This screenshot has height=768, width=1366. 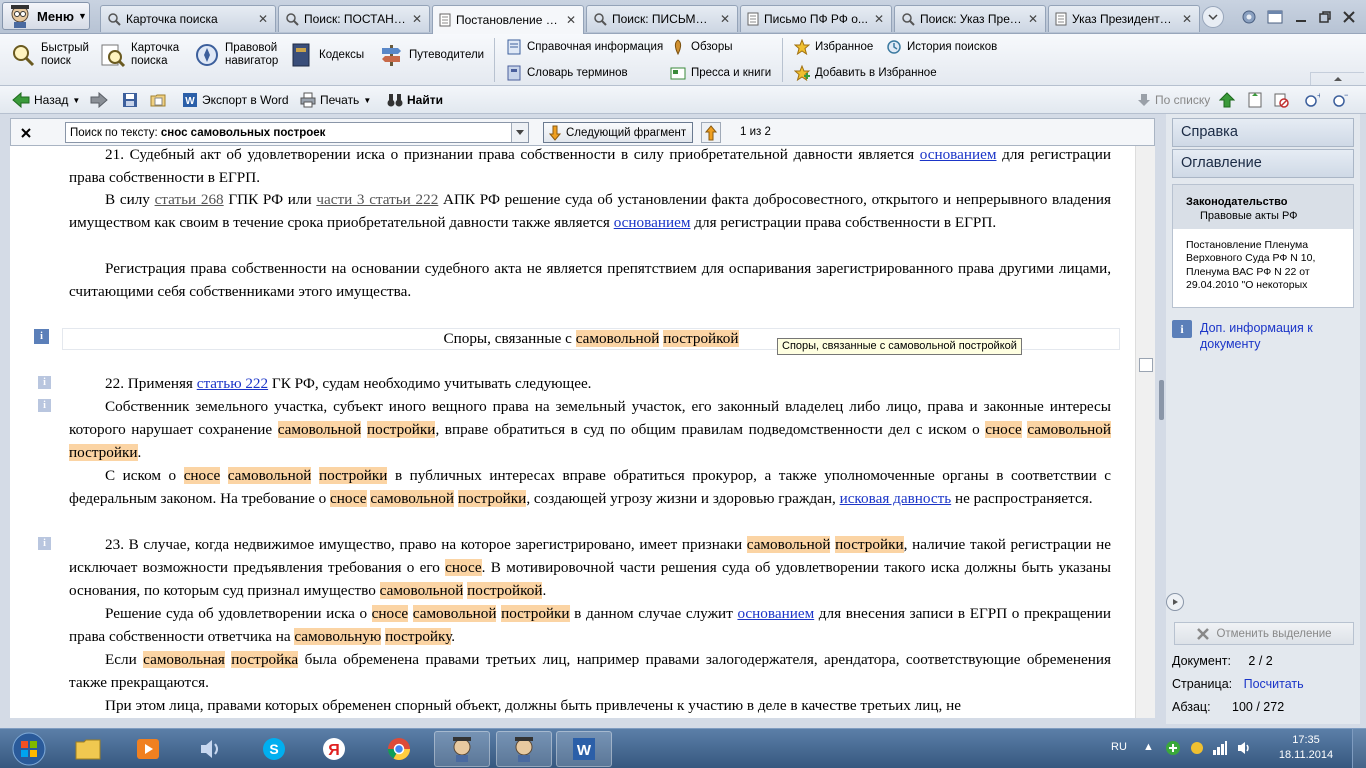 What do you see at coordinates (1264, 633) in the screenshot?
I see `unselect-button: Отменить выделение` at bounding box center [1264, 633].